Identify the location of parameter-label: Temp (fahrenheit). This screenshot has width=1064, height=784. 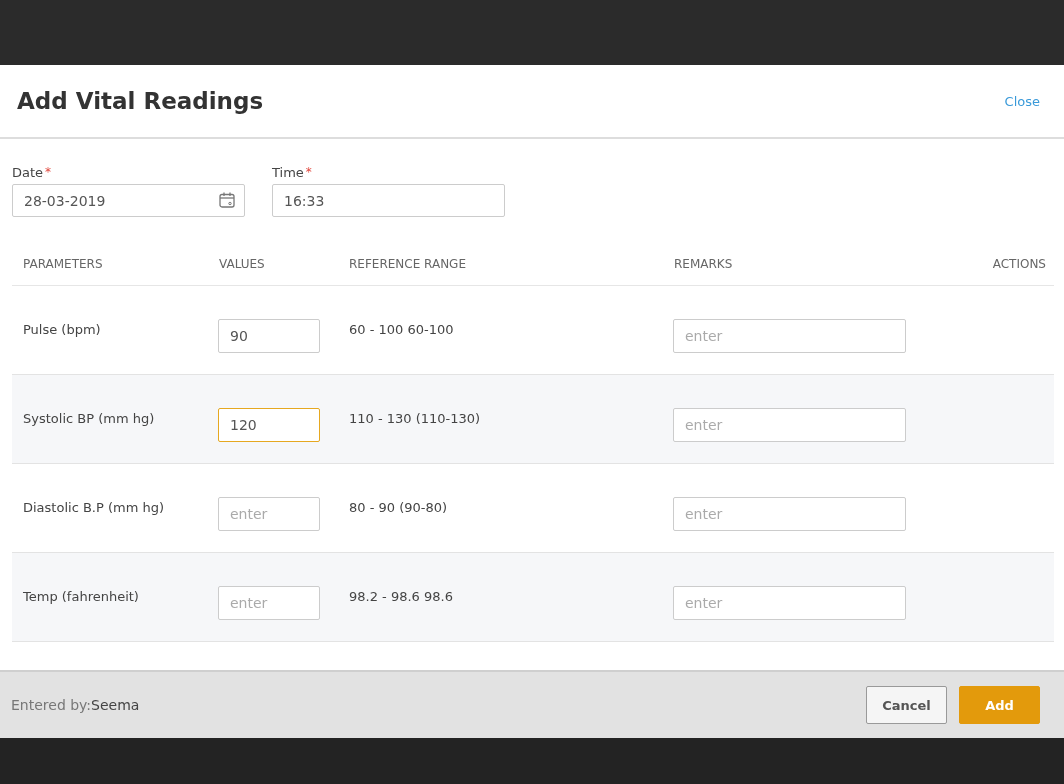
(81, 596).